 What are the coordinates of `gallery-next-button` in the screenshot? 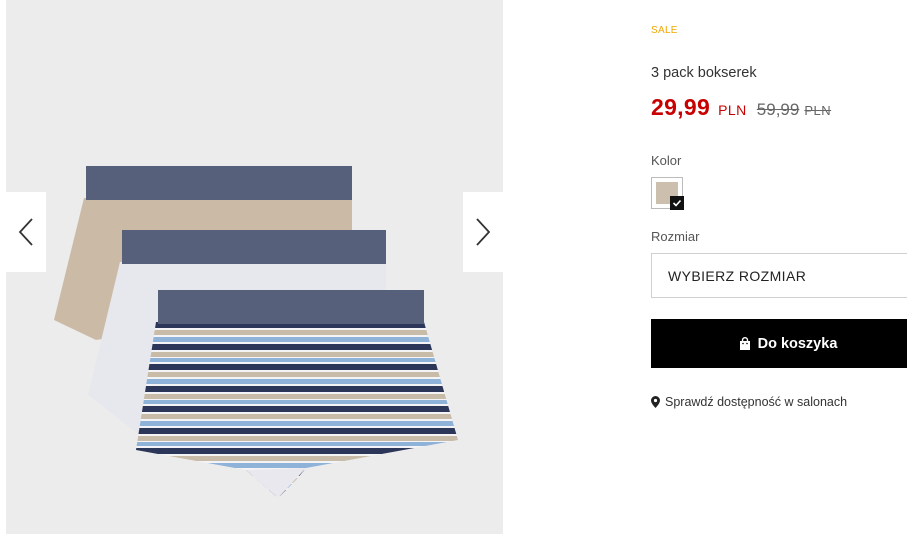 It's located at (483, 232).